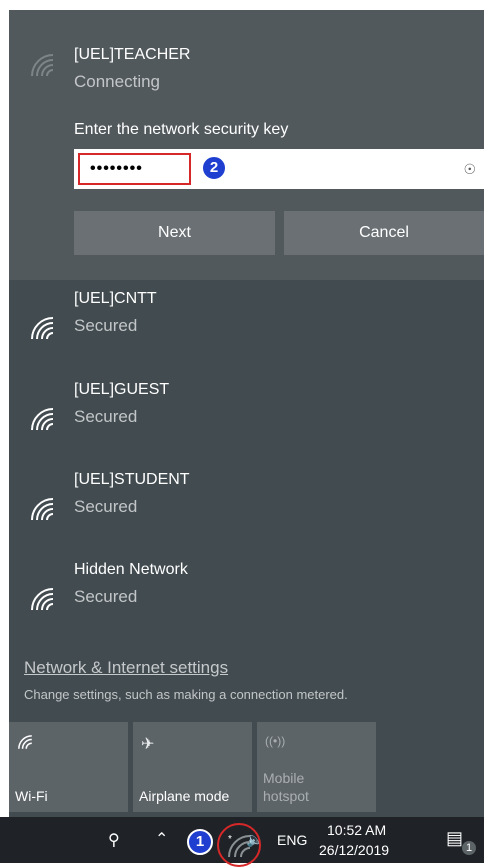 The height and width of the screenshot is (867, 484). I want to click on cancel-button: Cancel, so click(384, 233).